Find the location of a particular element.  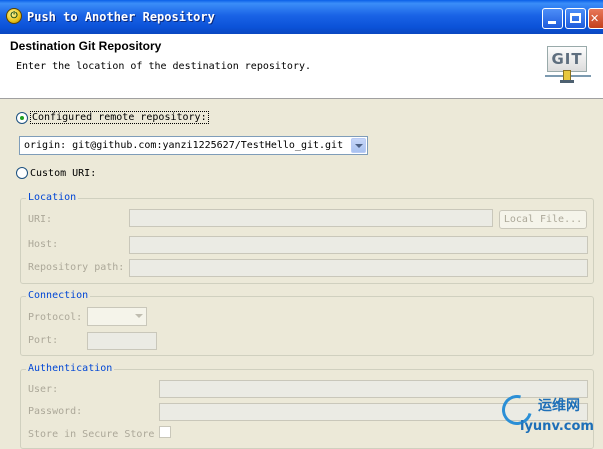

maximize-icon is located at coordinates (575, 18).